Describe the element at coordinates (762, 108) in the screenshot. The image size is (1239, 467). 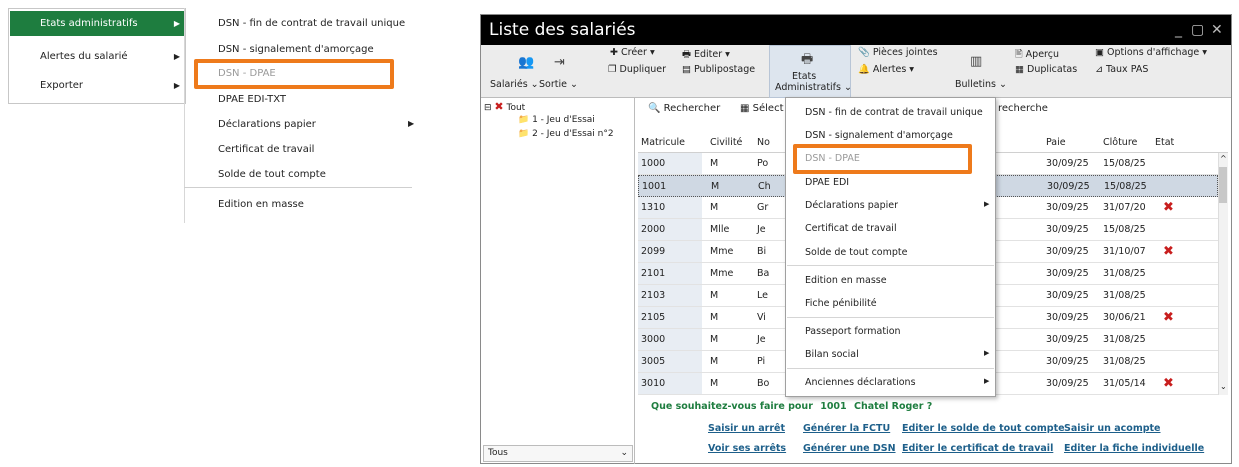
I see `selection-button: ▦ Sélect` at that location.